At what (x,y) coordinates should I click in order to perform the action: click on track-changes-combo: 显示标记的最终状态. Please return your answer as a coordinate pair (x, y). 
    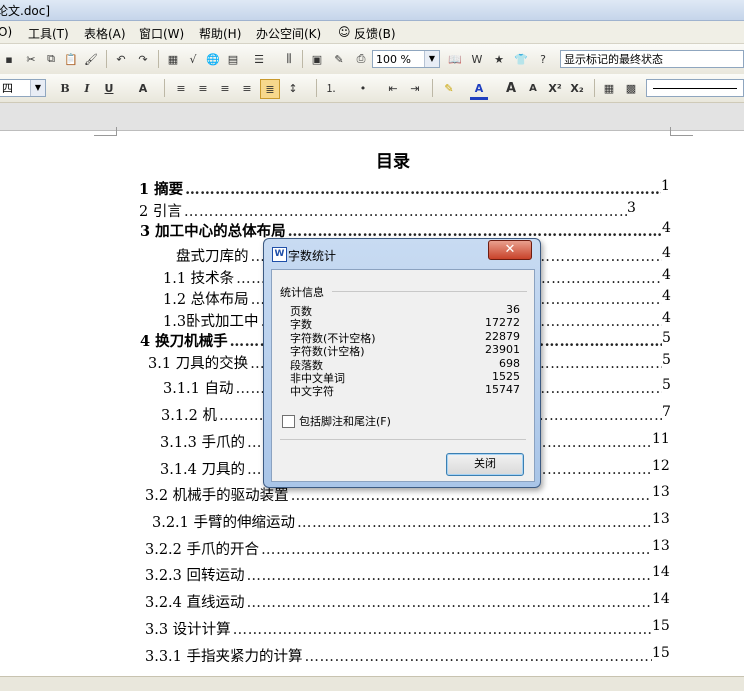
    Looking at the image, I should click on (652, 59).